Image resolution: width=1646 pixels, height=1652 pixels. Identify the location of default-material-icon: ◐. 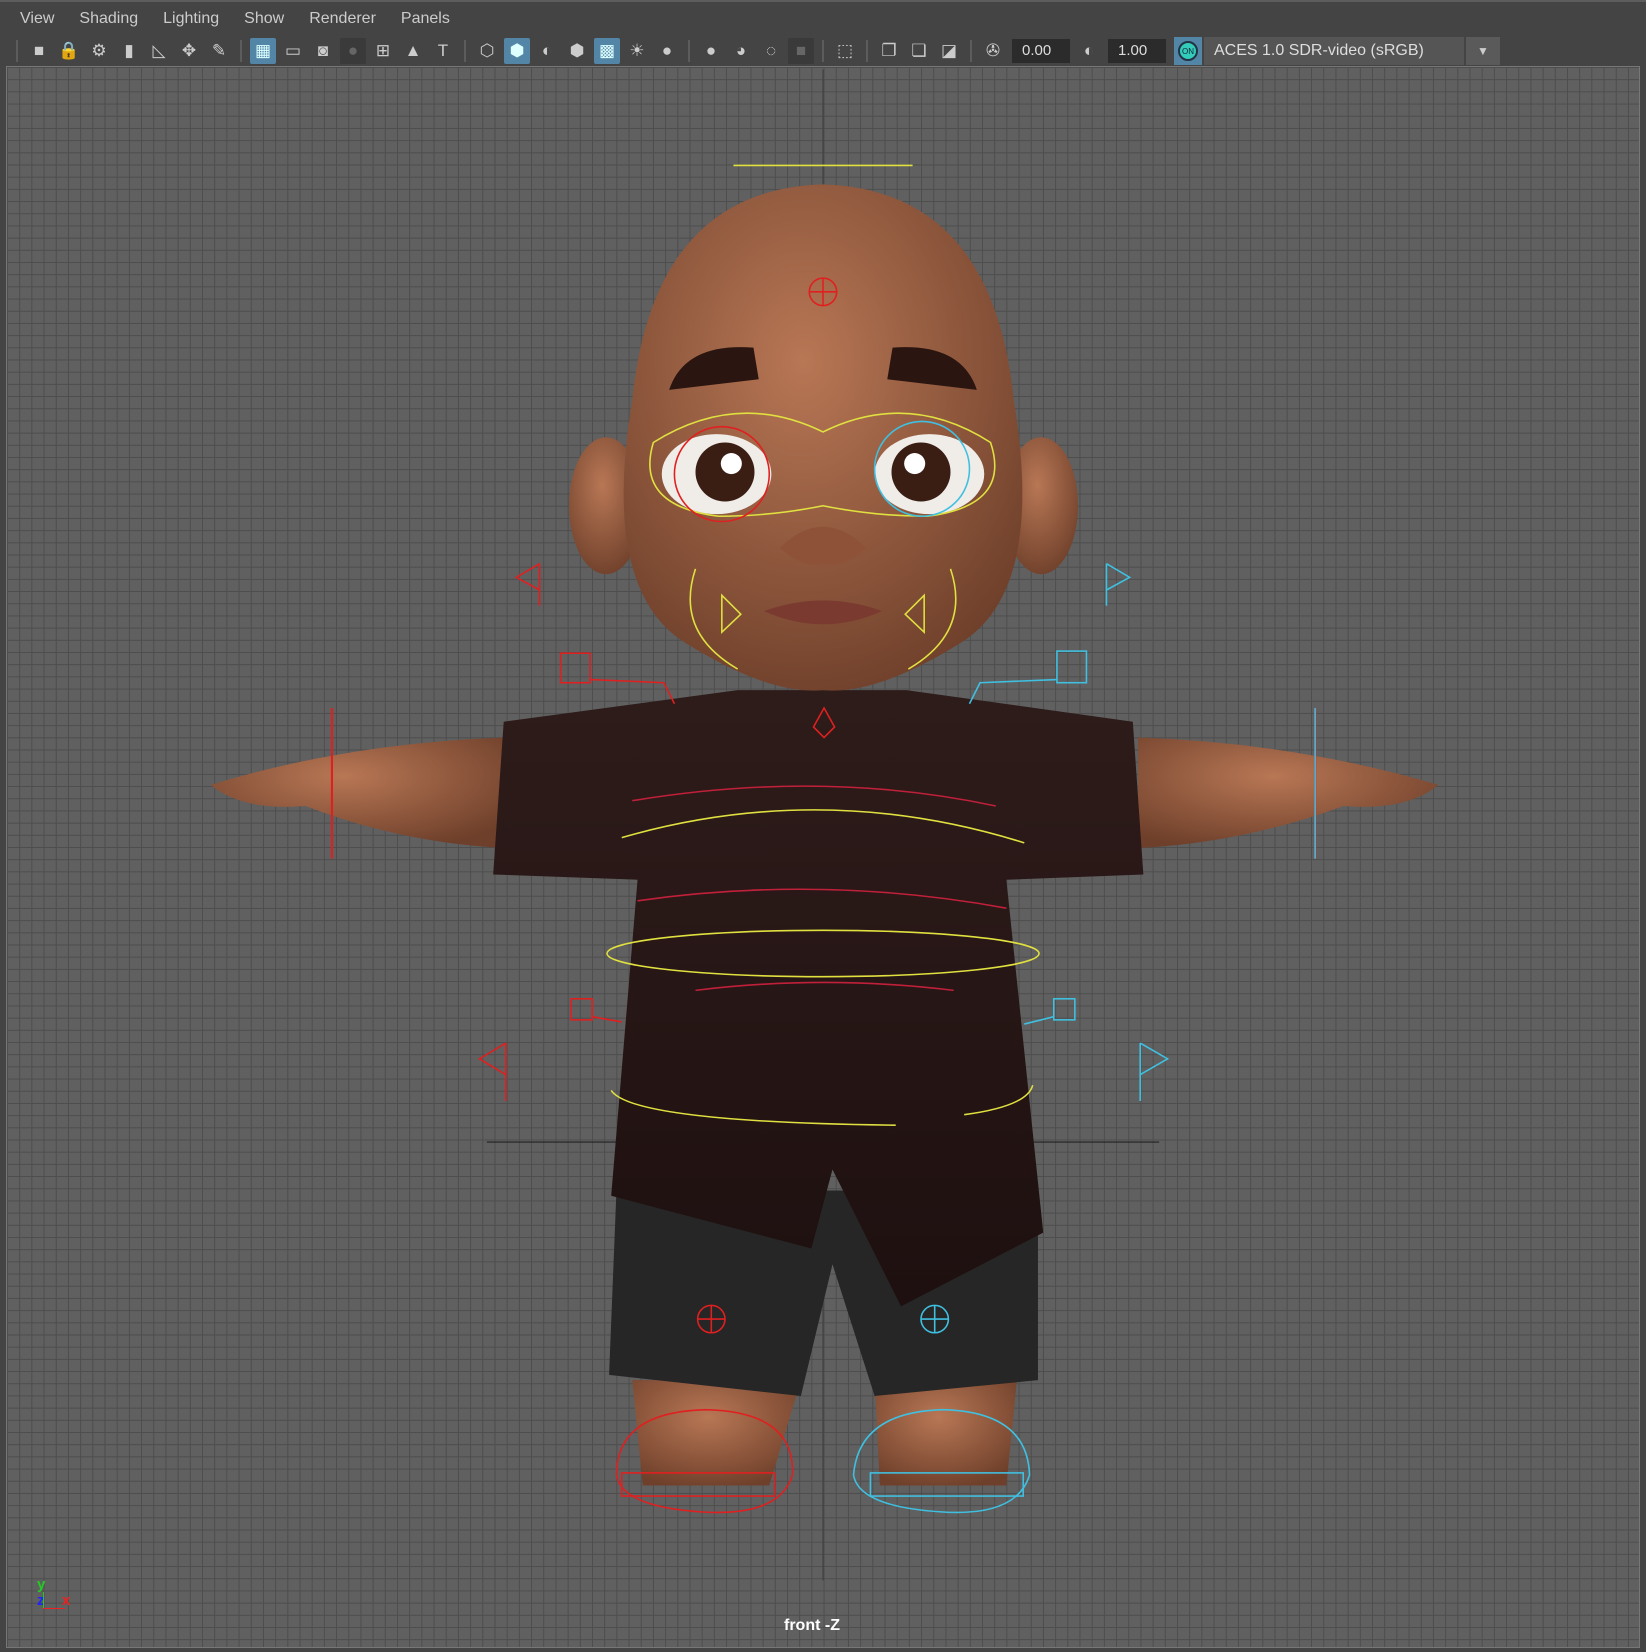
(547, 50).